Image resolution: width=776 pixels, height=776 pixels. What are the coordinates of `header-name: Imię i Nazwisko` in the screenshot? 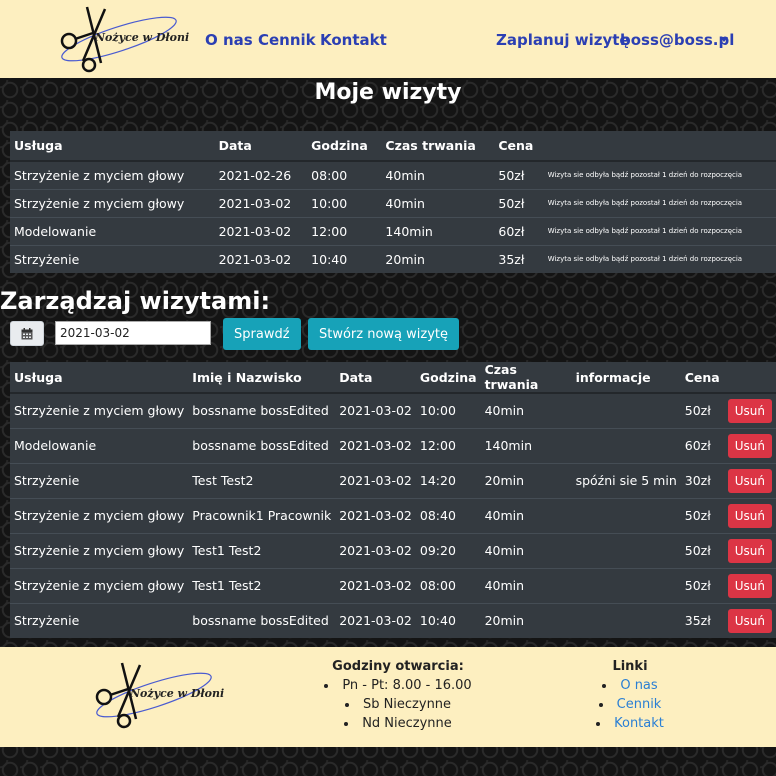 It's located at (262, 378).